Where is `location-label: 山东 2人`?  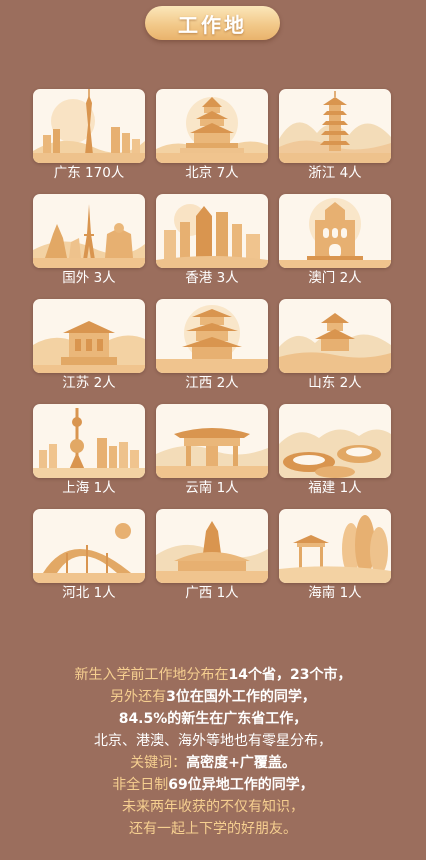 location-label: 山东 2人 is located at coordinates (335, 383).